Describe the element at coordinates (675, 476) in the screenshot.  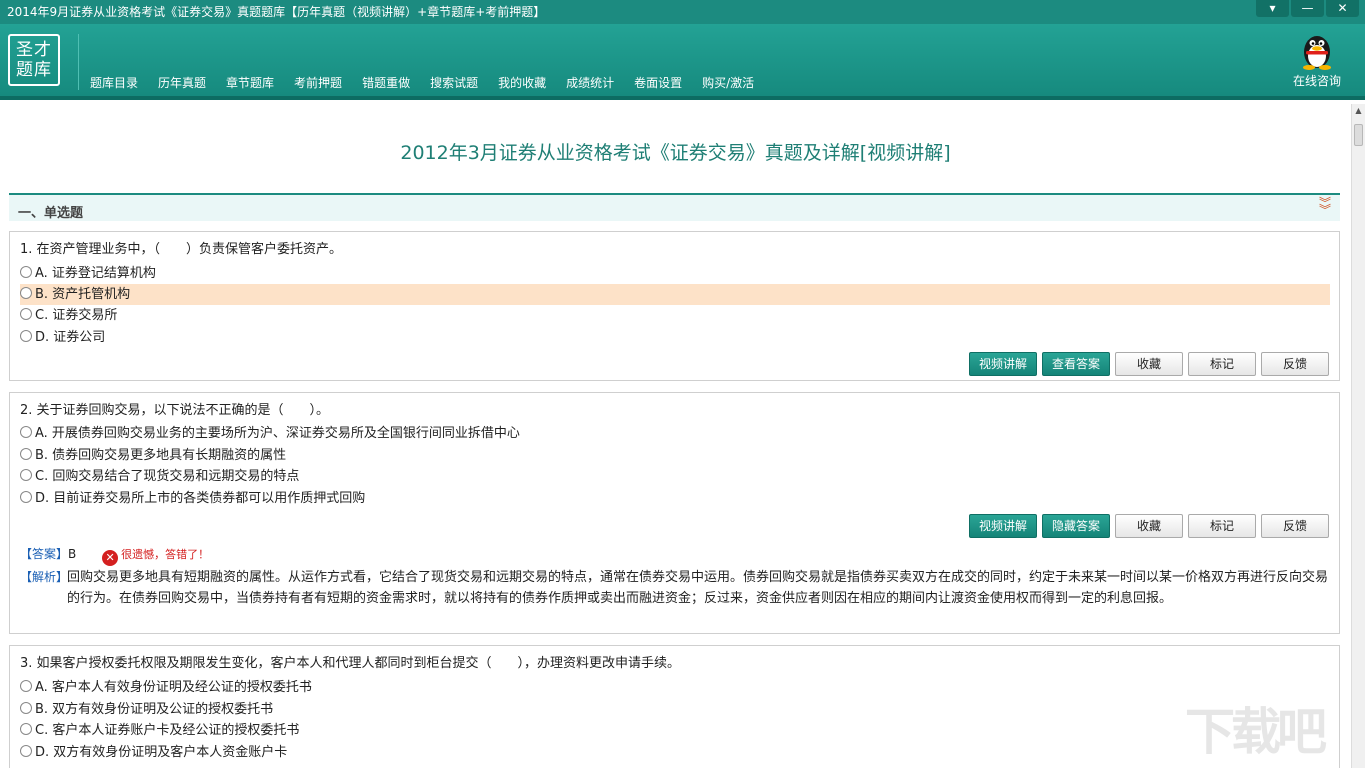
I see `option-c: C. 回购交易结合了现货交易和远期交易的特点` at that location.